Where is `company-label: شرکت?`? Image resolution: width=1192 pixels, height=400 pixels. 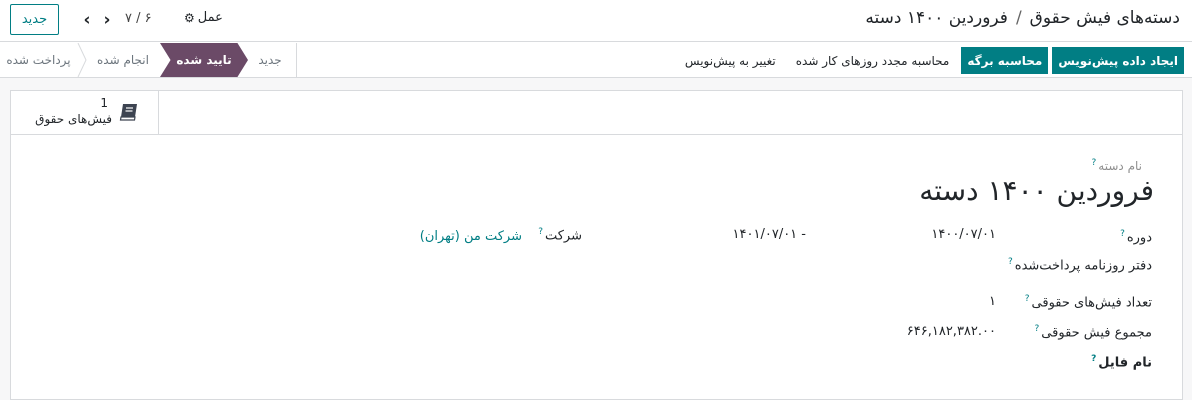
company-label: شرکت? is located at coordinates (560, 235).